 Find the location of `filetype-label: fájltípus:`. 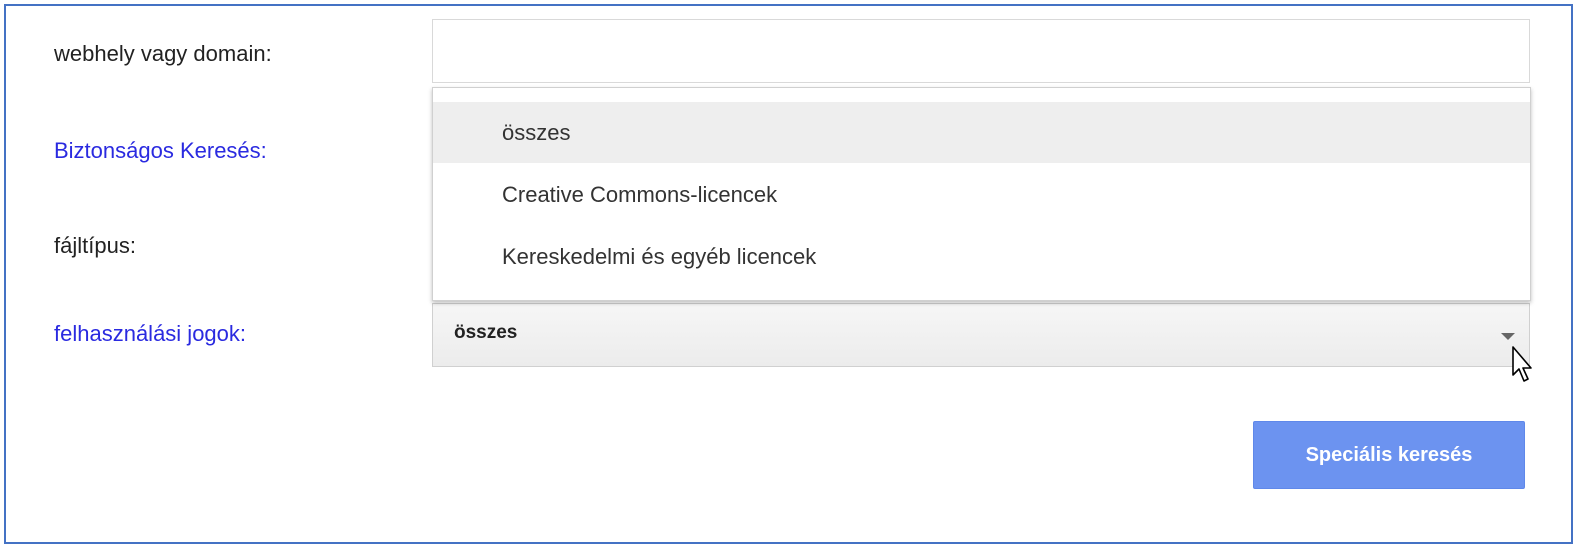

filetype-label: fájltípus: is located at coordinates (95, 245).